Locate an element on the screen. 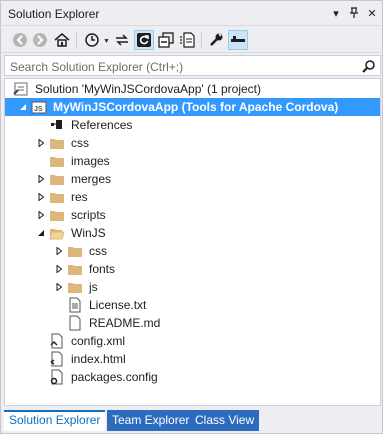  references-icon is located at coordinates (57, 125).